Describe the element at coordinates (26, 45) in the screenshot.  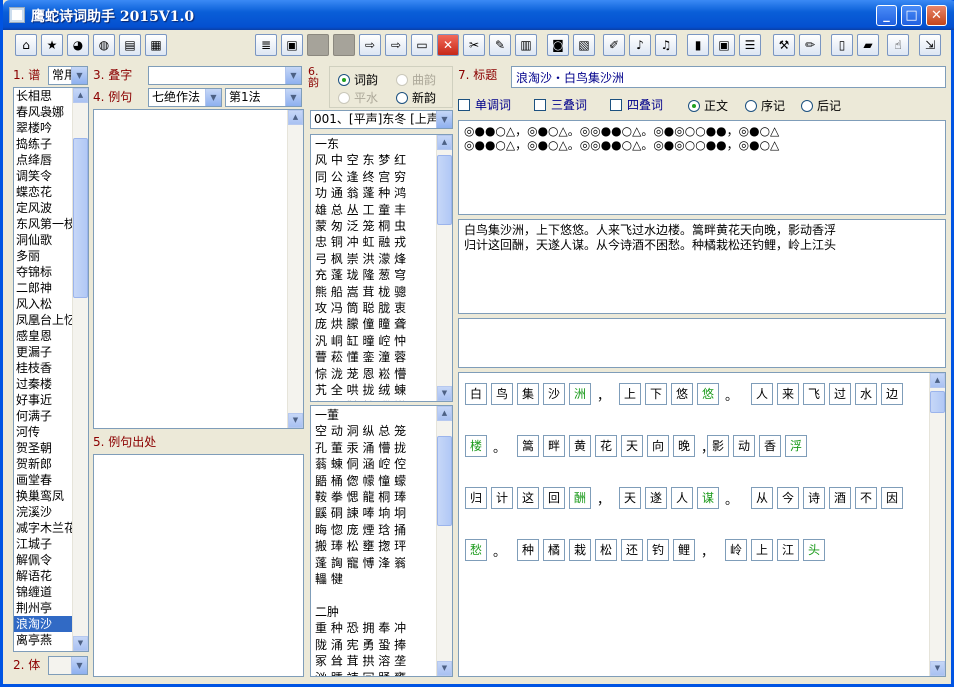
I see `home-icon: ⌂` at that location.